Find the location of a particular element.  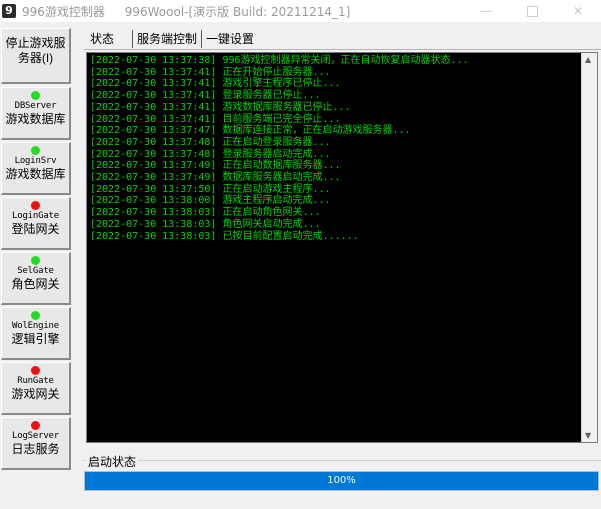

service-desc: 登陆网关 is located at coordinates (35, 229).